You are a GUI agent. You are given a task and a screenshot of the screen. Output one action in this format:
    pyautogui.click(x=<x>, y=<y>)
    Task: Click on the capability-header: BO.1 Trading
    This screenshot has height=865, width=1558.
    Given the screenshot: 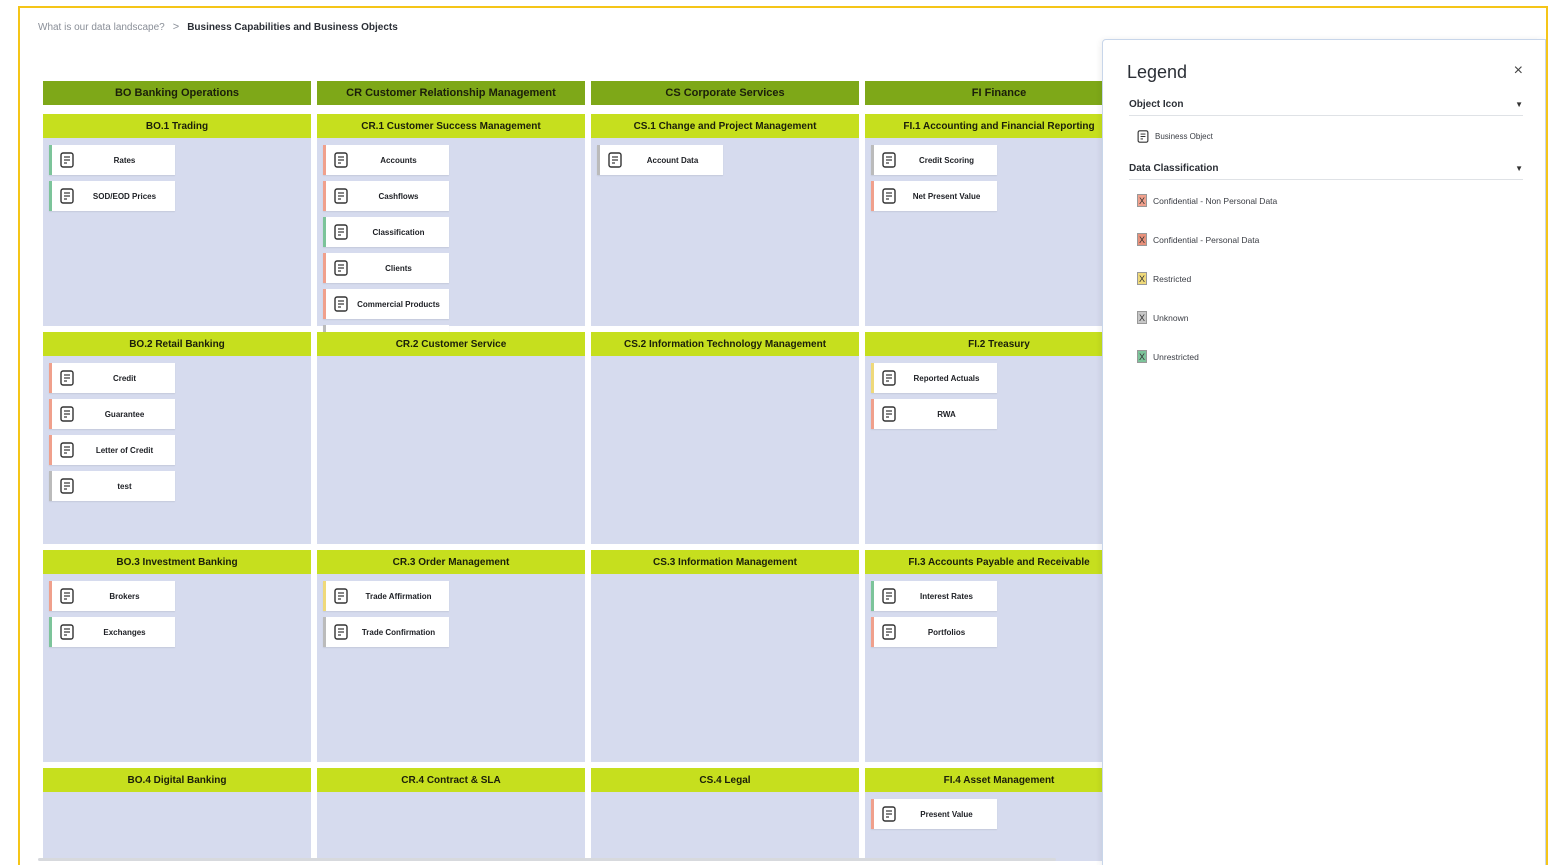 What is the action you would take?
    pyautogui.click(x=177, y=126)
    